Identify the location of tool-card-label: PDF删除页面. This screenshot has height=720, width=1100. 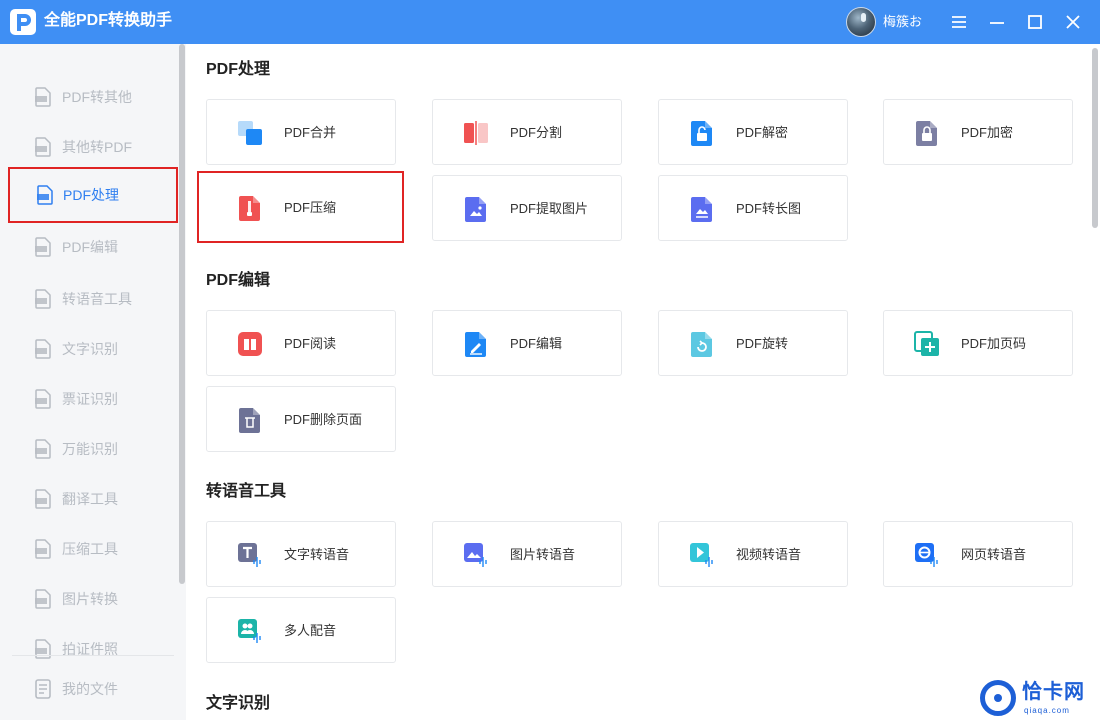
(323, 419).